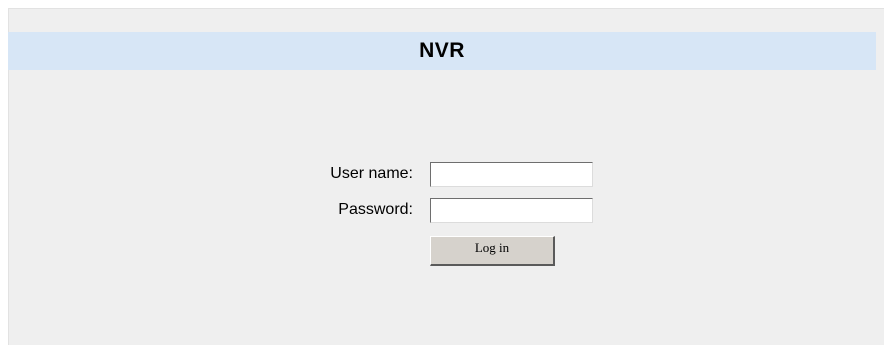 The image size is (884, 345). Describe the element at coordinates (371, 173) in the screenshot. I see `username-label: User name:` at that location.